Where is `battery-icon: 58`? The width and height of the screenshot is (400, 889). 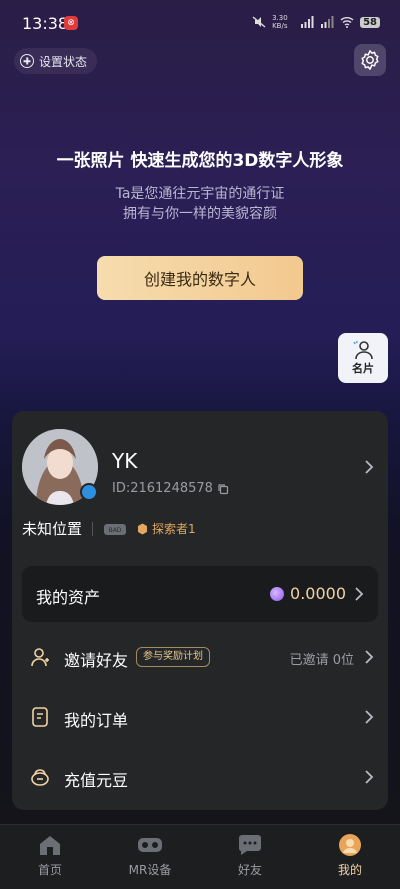
battery-icon: 58 is located at coordinates (370, 22).